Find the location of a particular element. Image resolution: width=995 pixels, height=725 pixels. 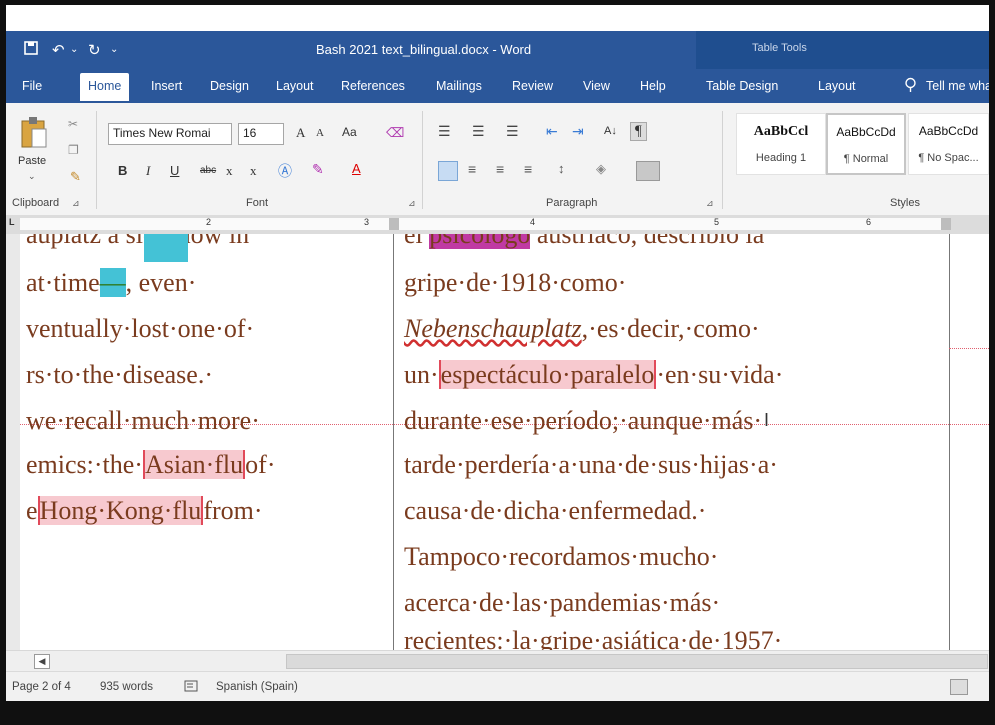

text-effects-icon: Ⓐ is located at coordinates (285, 171).